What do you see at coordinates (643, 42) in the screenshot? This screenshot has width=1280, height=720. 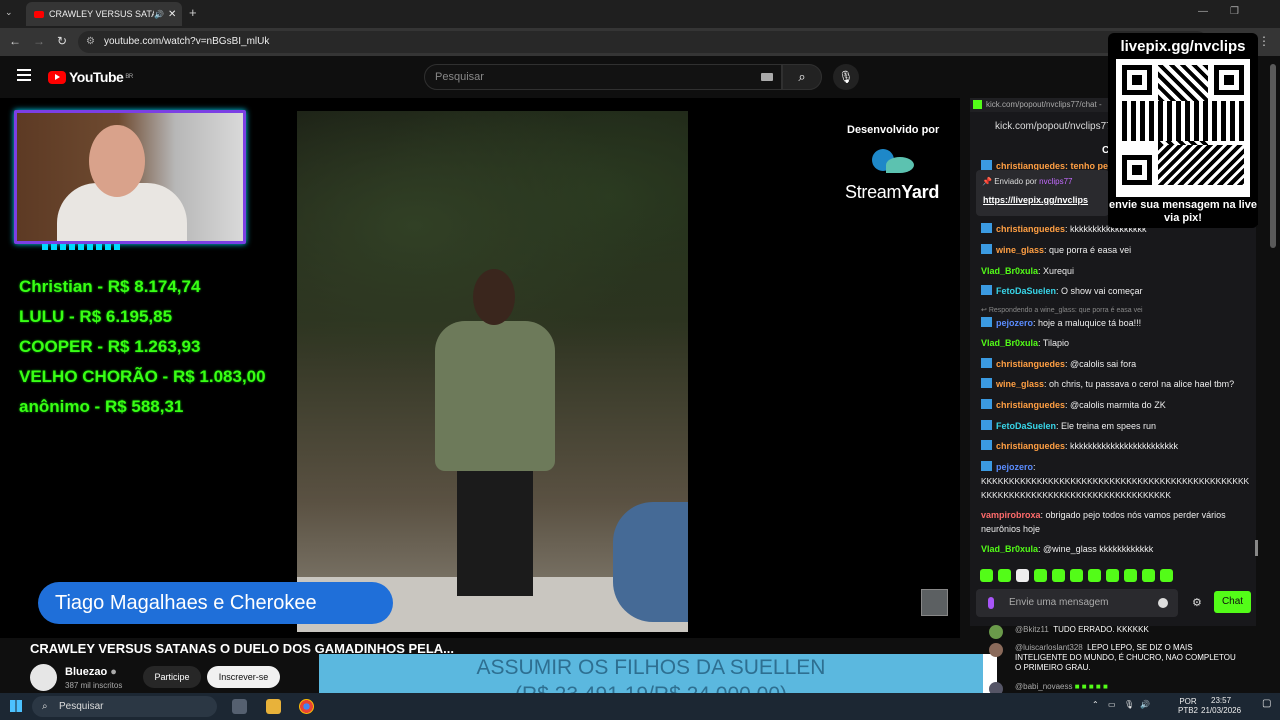 I see `url-field: ⚙ youtube.com/watch?v=nBGsBI_mlUk` at bounding box center [643, 42].